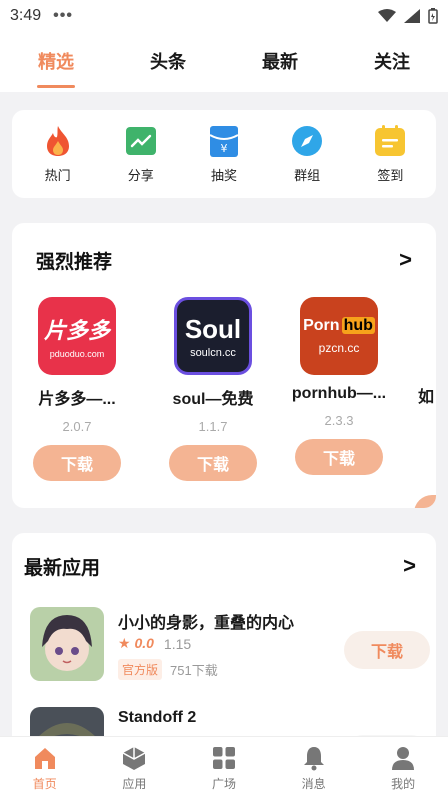 This screenshot has height=800, width=448. I want to click on app-version: 2.0.7, so click(77, 426).